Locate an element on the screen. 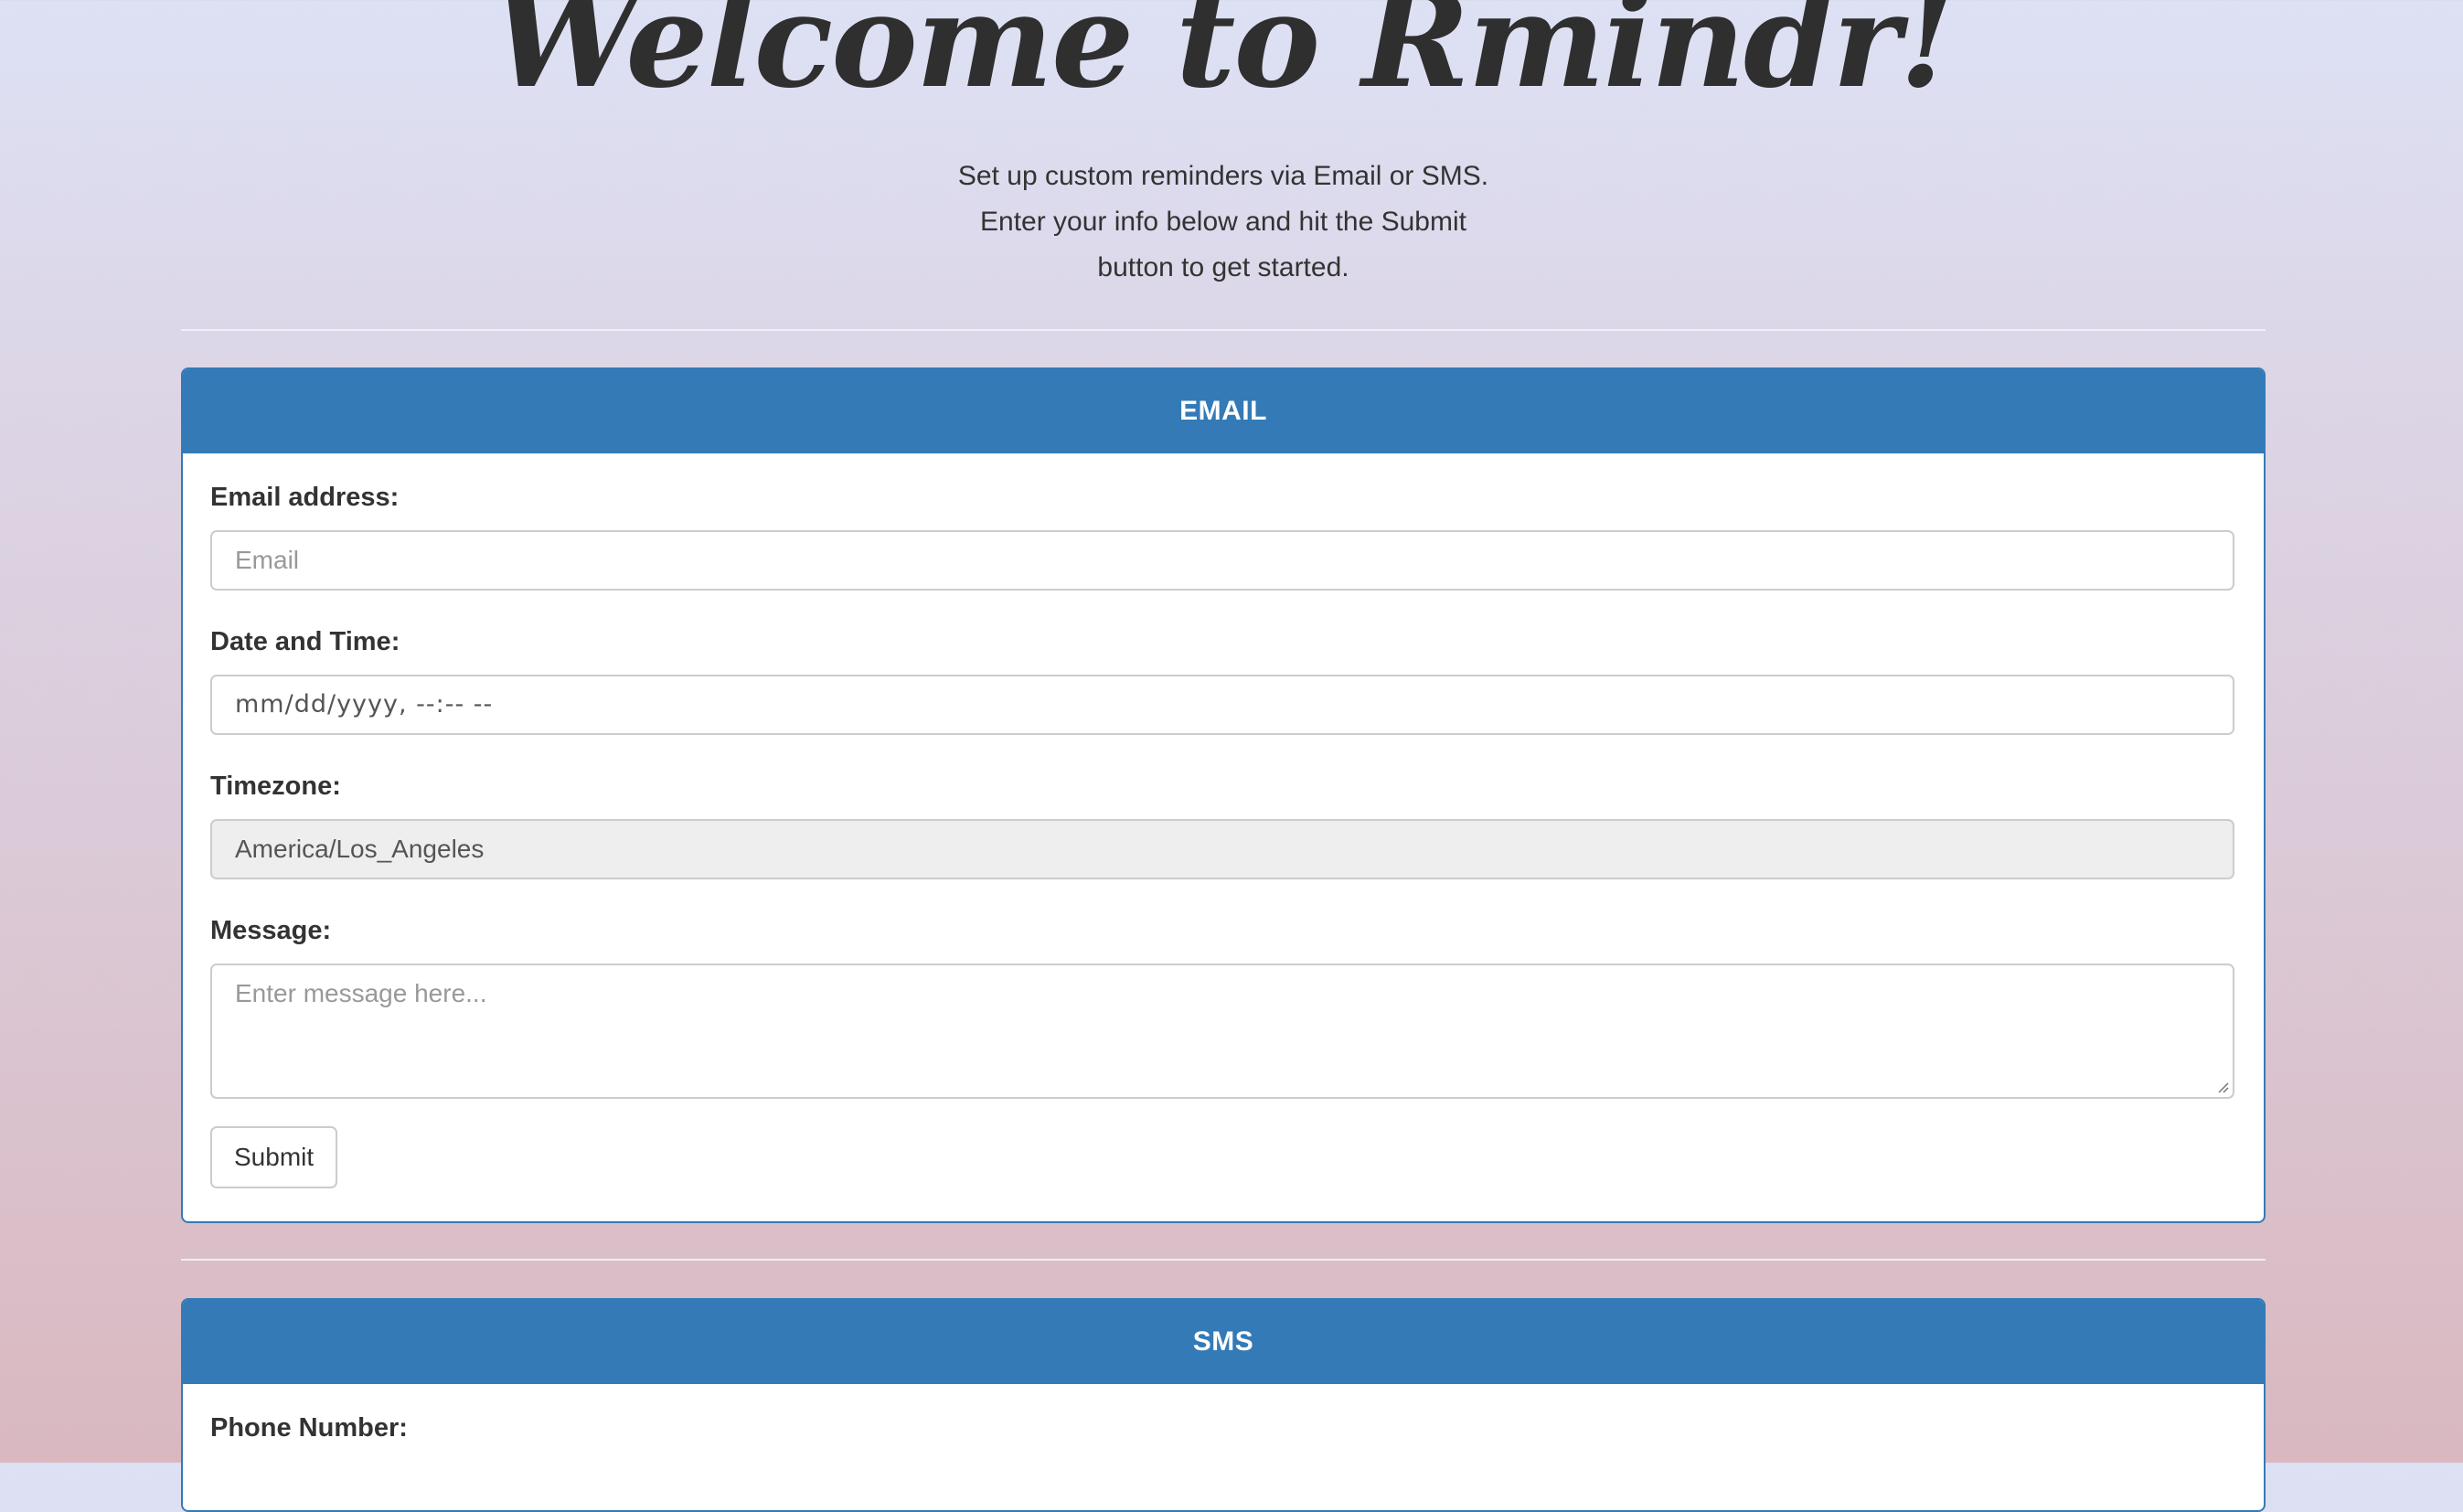  intro-line-2: Enter your info below and hit the Submit is located at coordinates (1223, 222).